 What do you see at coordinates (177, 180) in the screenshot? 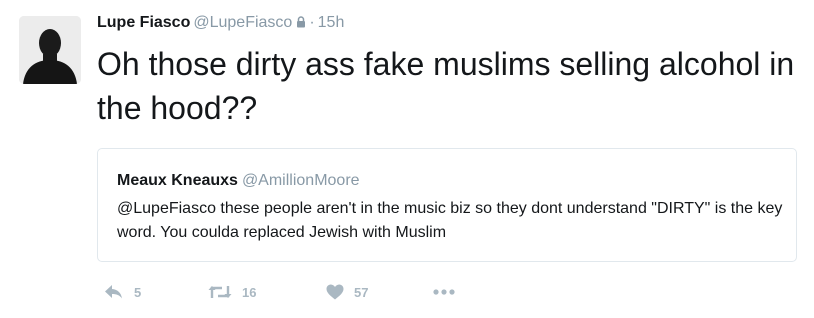
I see `quoted-author-name: Meaux Kneauxs` at bounding box center [177, 180].